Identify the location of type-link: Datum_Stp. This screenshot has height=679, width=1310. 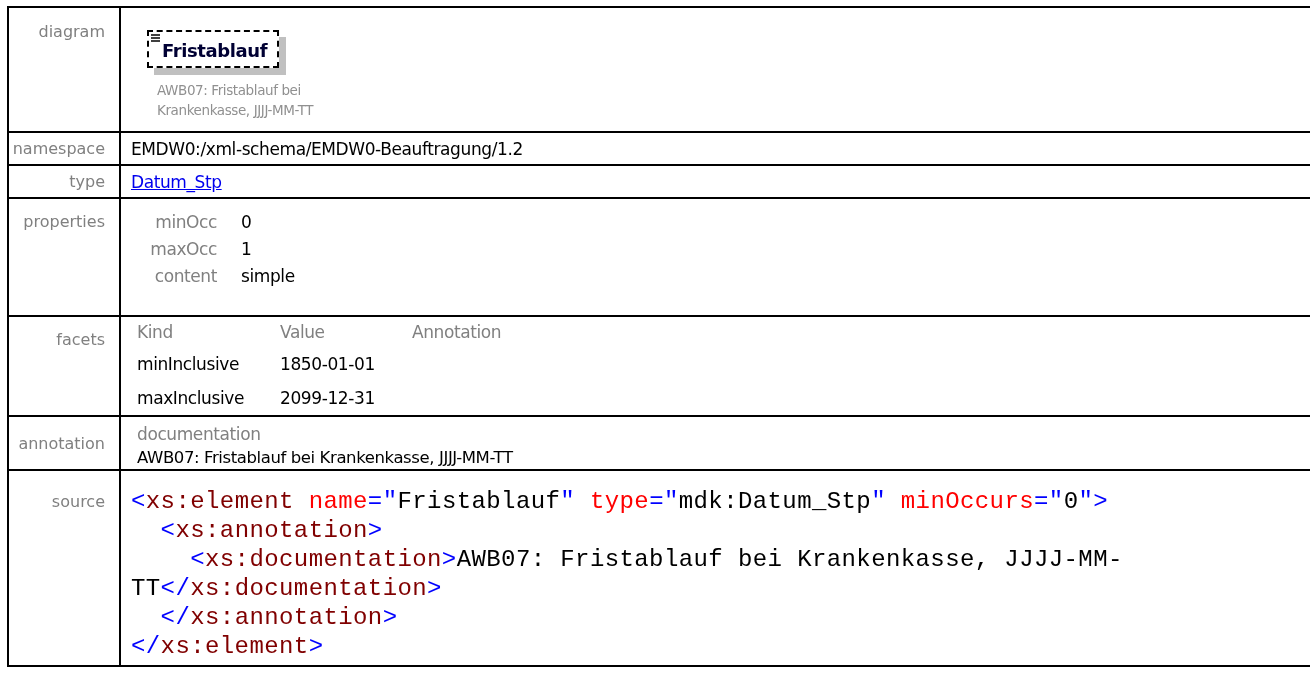
(176, 181).